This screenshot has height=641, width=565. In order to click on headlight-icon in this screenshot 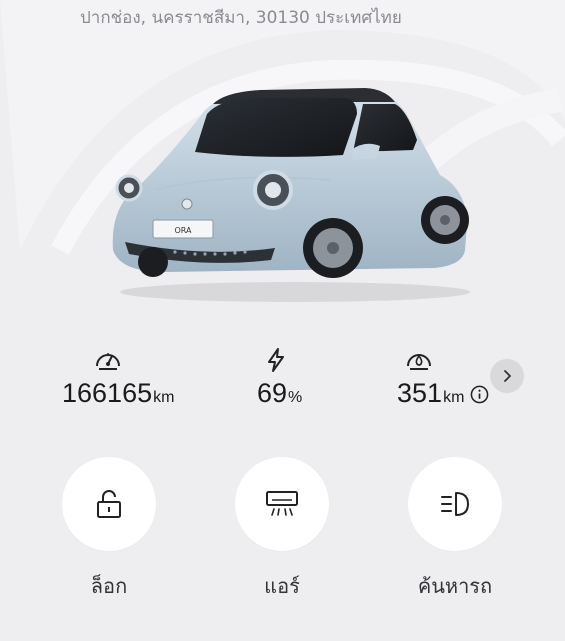, I will do `click(455, 504)`.